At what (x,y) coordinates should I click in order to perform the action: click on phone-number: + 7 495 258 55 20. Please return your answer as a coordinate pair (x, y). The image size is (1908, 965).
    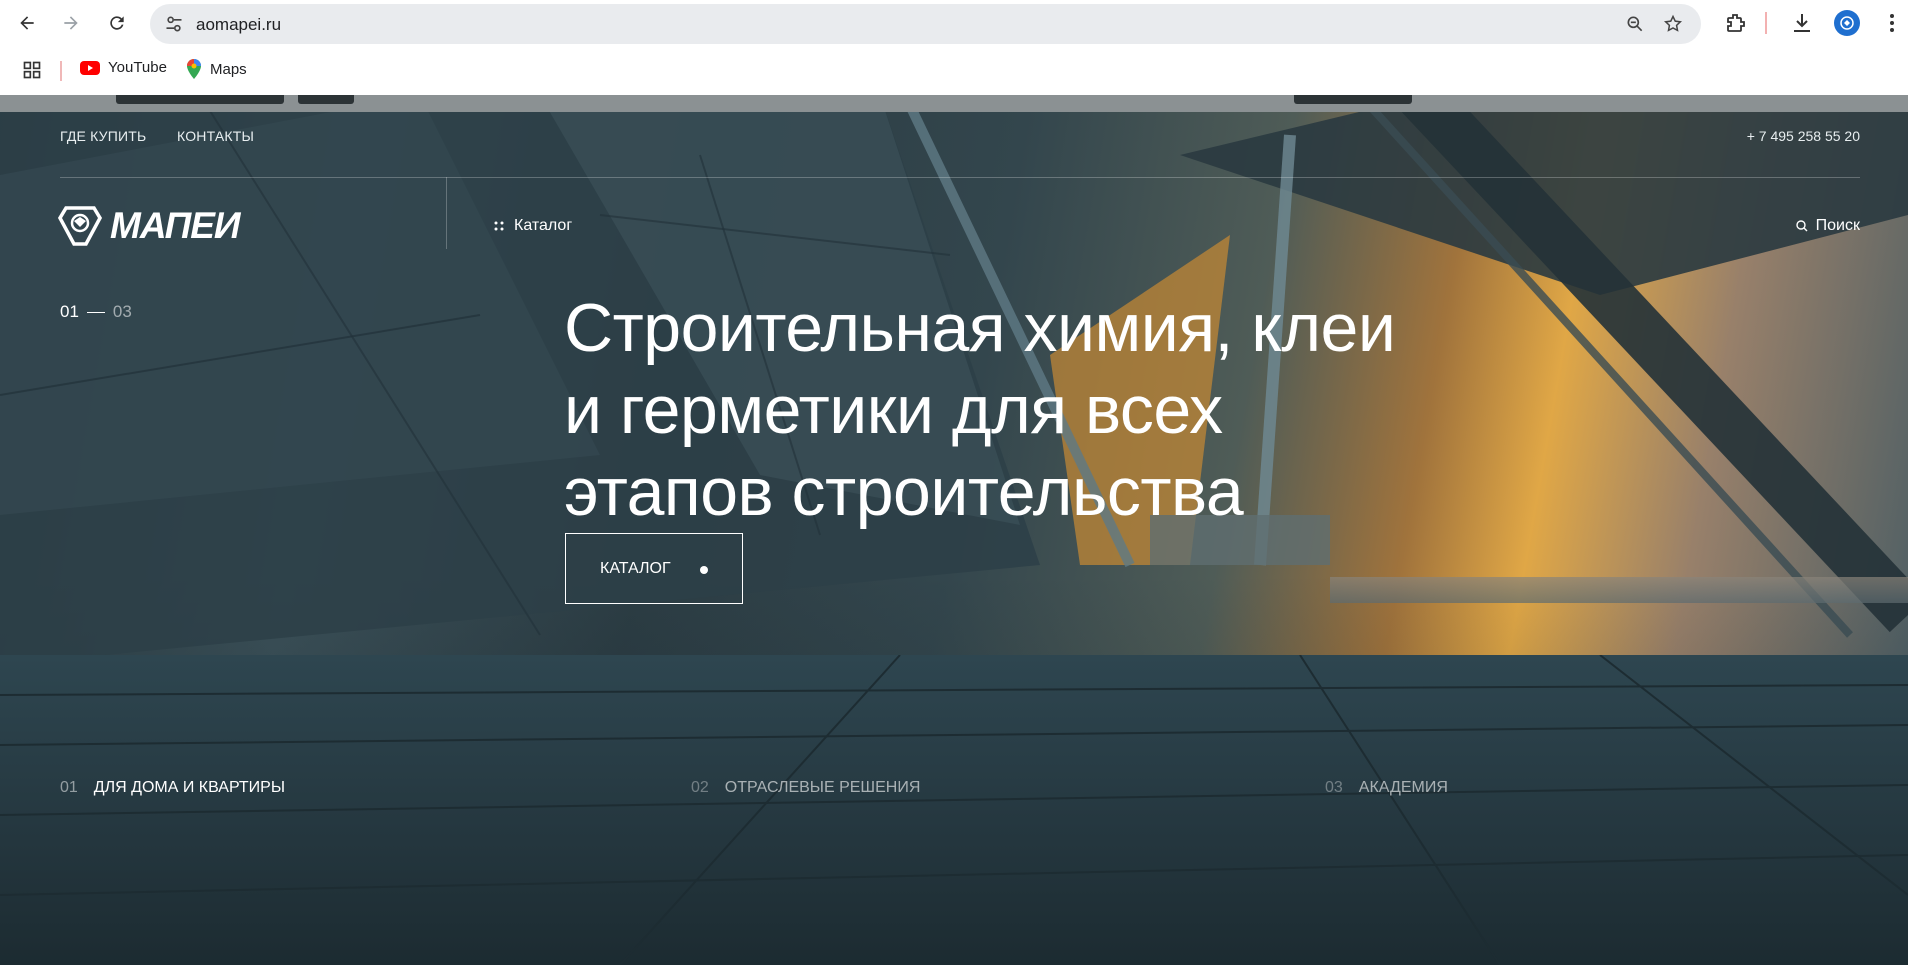
    Looking at the image, I should click on (1803, 136).